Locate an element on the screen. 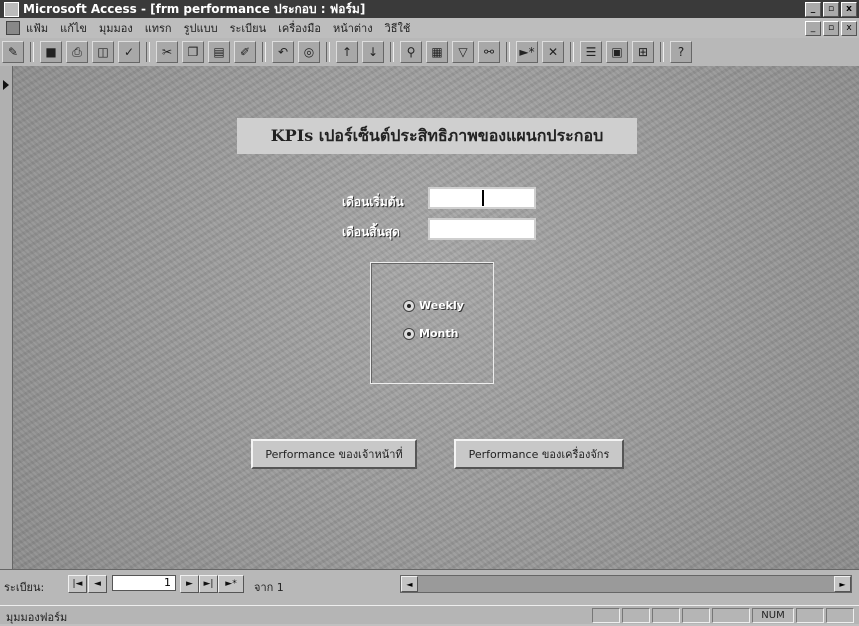 The image size is (859, 626). record-label: ระเบียน: is located at coordinates (24, 587).